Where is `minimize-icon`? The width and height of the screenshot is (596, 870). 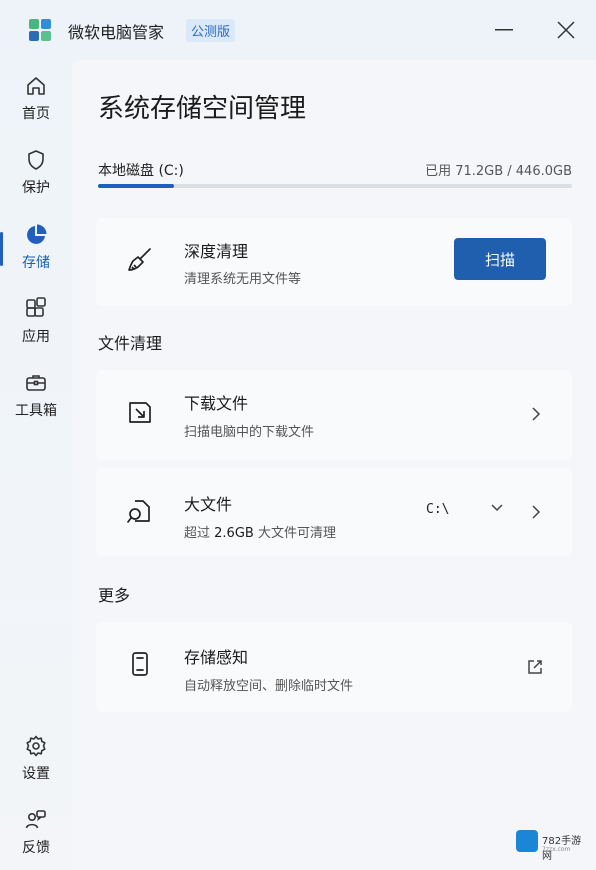 minimize-icon is located at coordinates (504, 30).